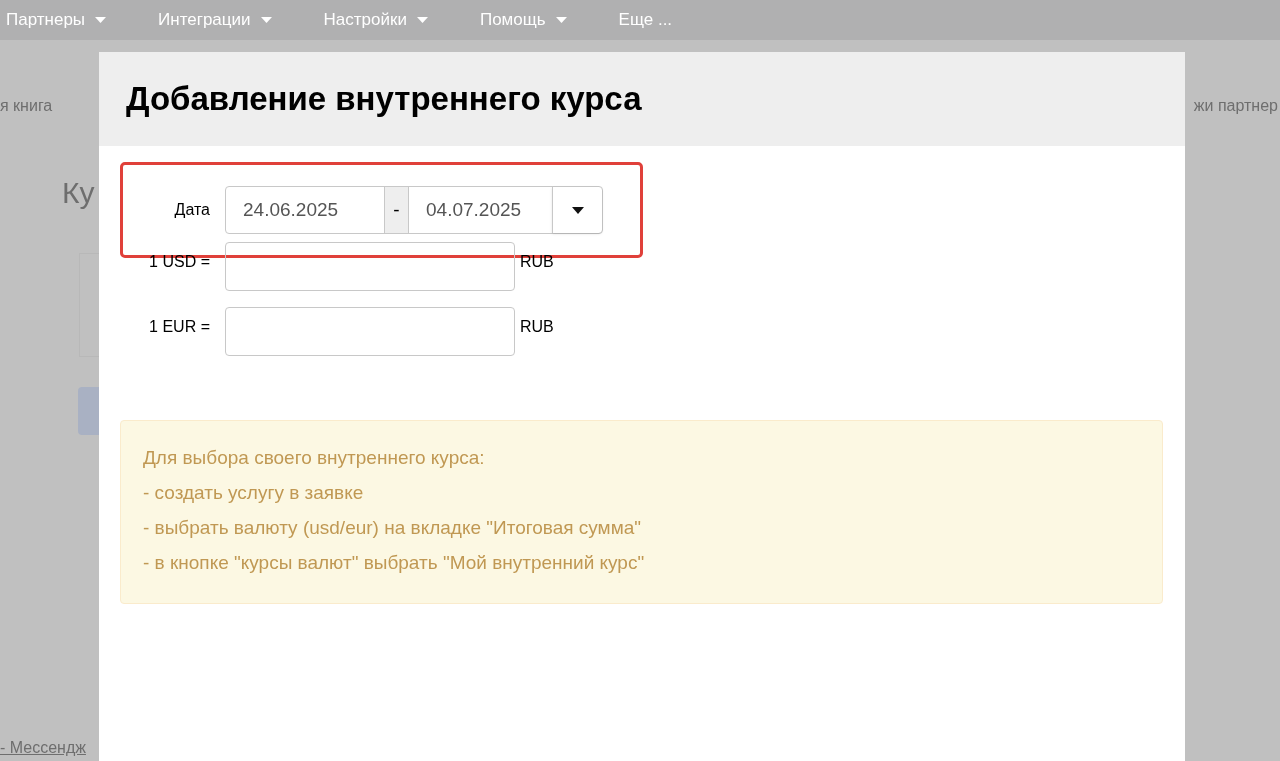  What do you see at coordinates (393, 527) in the screenshot?
I see `notice-text: - выбрать валюту (usd/eur) на вкладке "Итоговая сумма"` at bounding box center [393, 527].